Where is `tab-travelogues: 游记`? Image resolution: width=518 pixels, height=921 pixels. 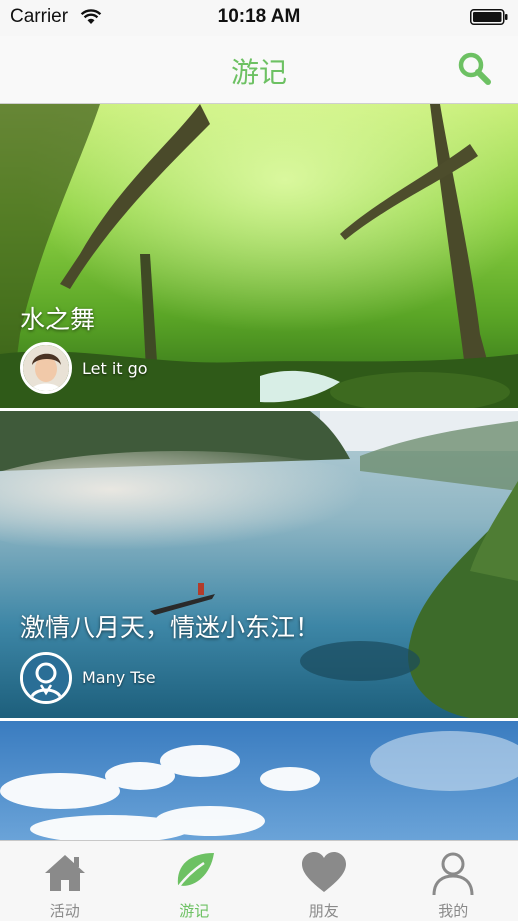
tab-travelogues: 游记 is located at coordinates (195, 881).